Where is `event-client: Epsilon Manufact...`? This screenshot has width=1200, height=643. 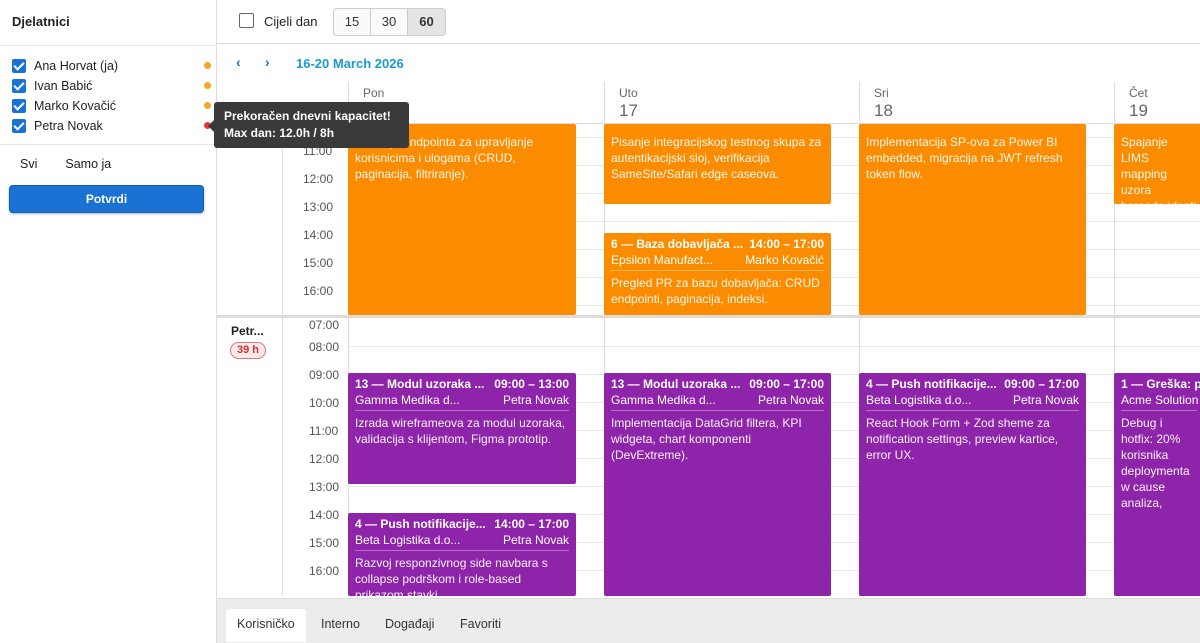 event-client: Epsilon Manufact... is located at coordinates (662, 260).